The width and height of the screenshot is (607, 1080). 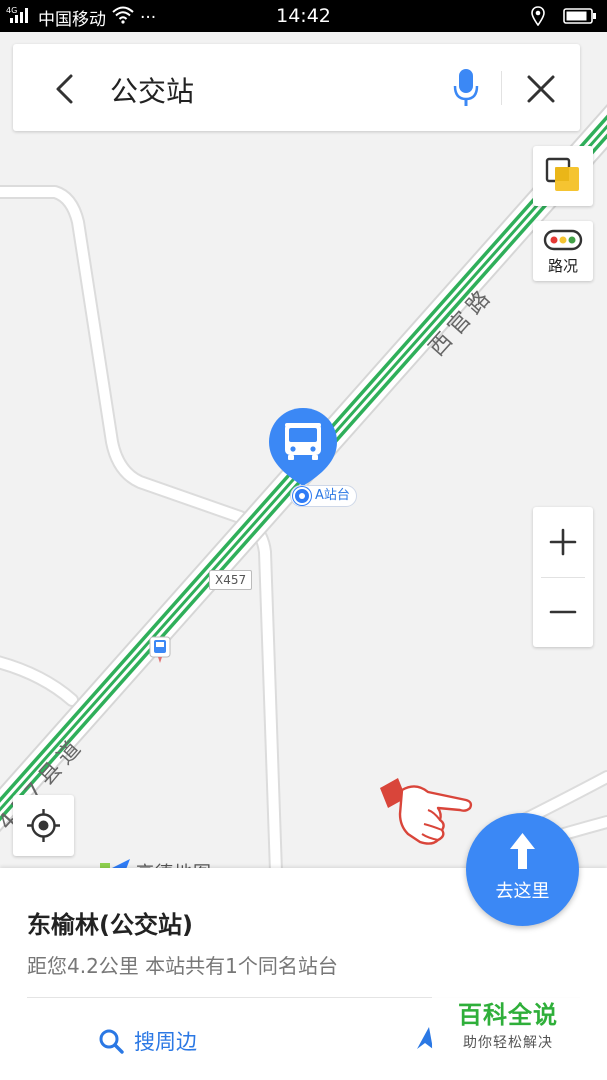 I want to click on status-bar: 4G 中国移动 ··· 14:42, so click(x=303, y=16).